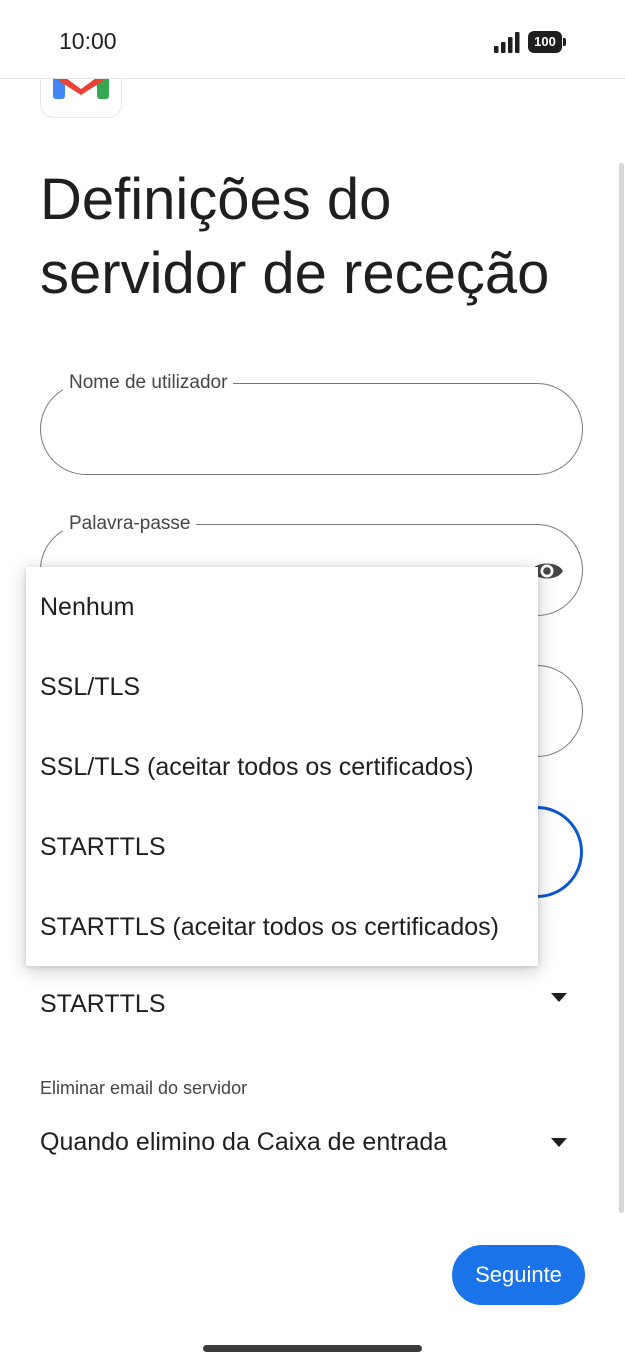  I want to click on battery-level: 100, so click(545, 42).